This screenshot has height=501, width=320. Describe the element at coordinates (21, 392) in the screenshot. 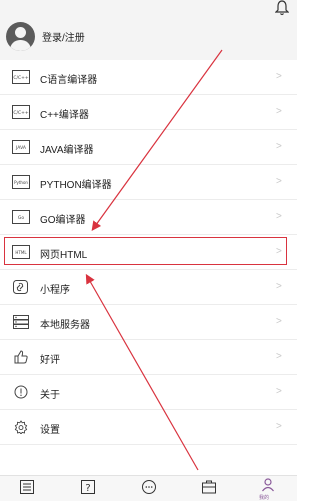

I see `info-icon` at that location.